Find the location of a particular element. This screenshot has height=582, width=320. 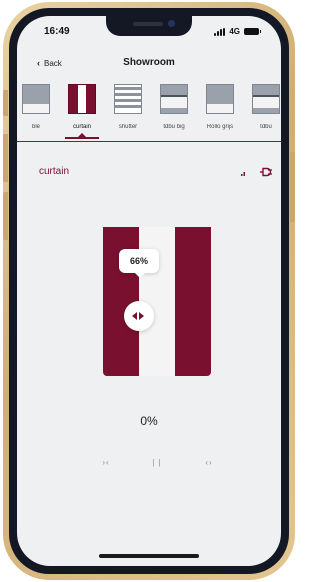

device-type-tdbu: tdbu is located at coordinates (262, 111).